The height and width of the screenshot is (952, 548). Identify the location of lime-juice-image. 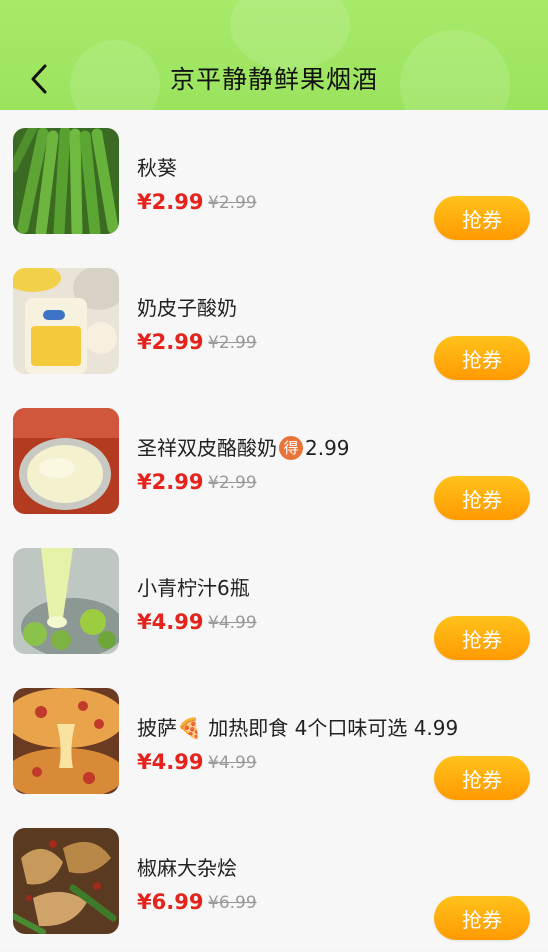
(66, 601).